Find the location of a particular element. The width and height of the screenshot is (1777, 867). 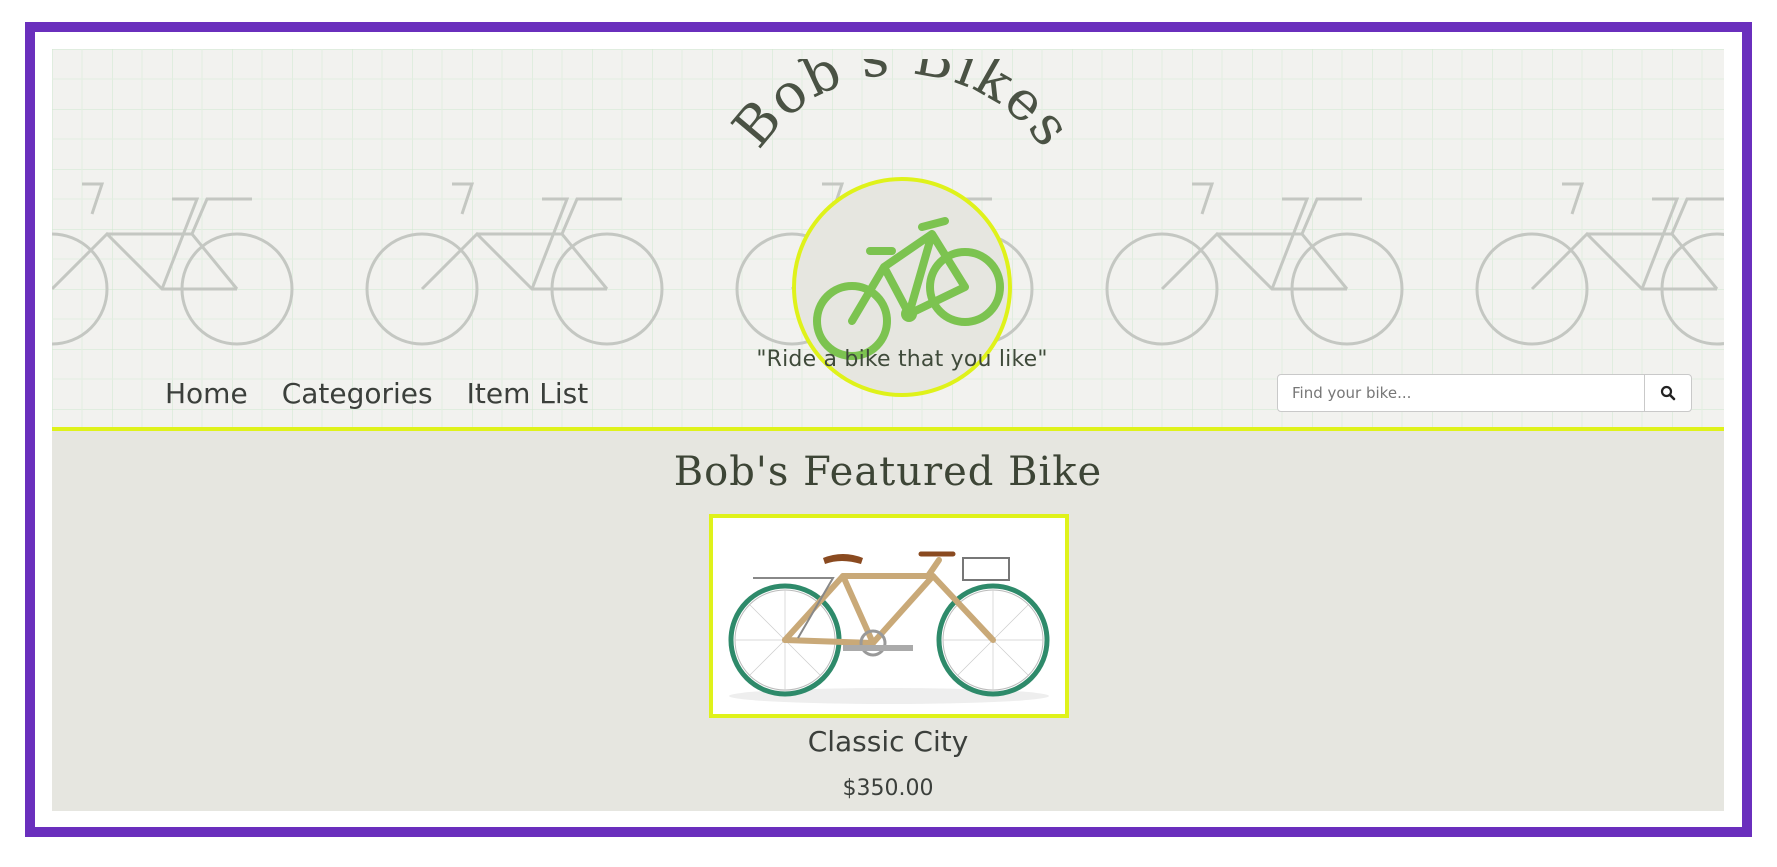

header-divider is located at coordinates (888, 429).